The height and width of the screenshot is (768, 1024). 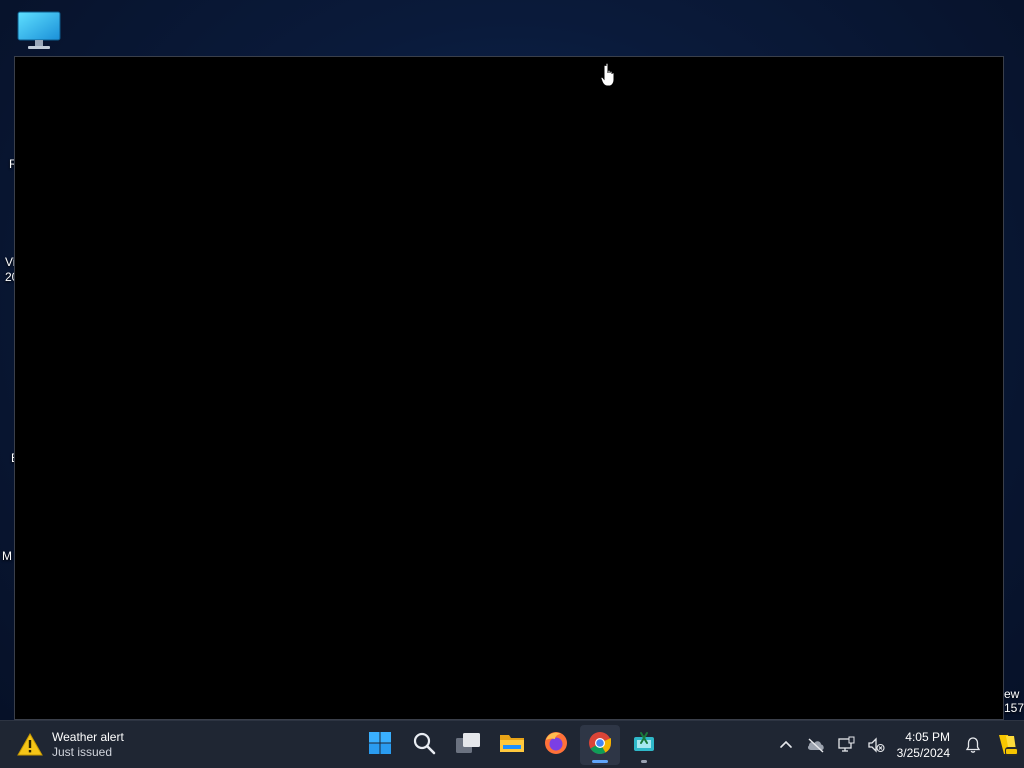 I want to click on taskbar-apps, so click(x=512, y=745).